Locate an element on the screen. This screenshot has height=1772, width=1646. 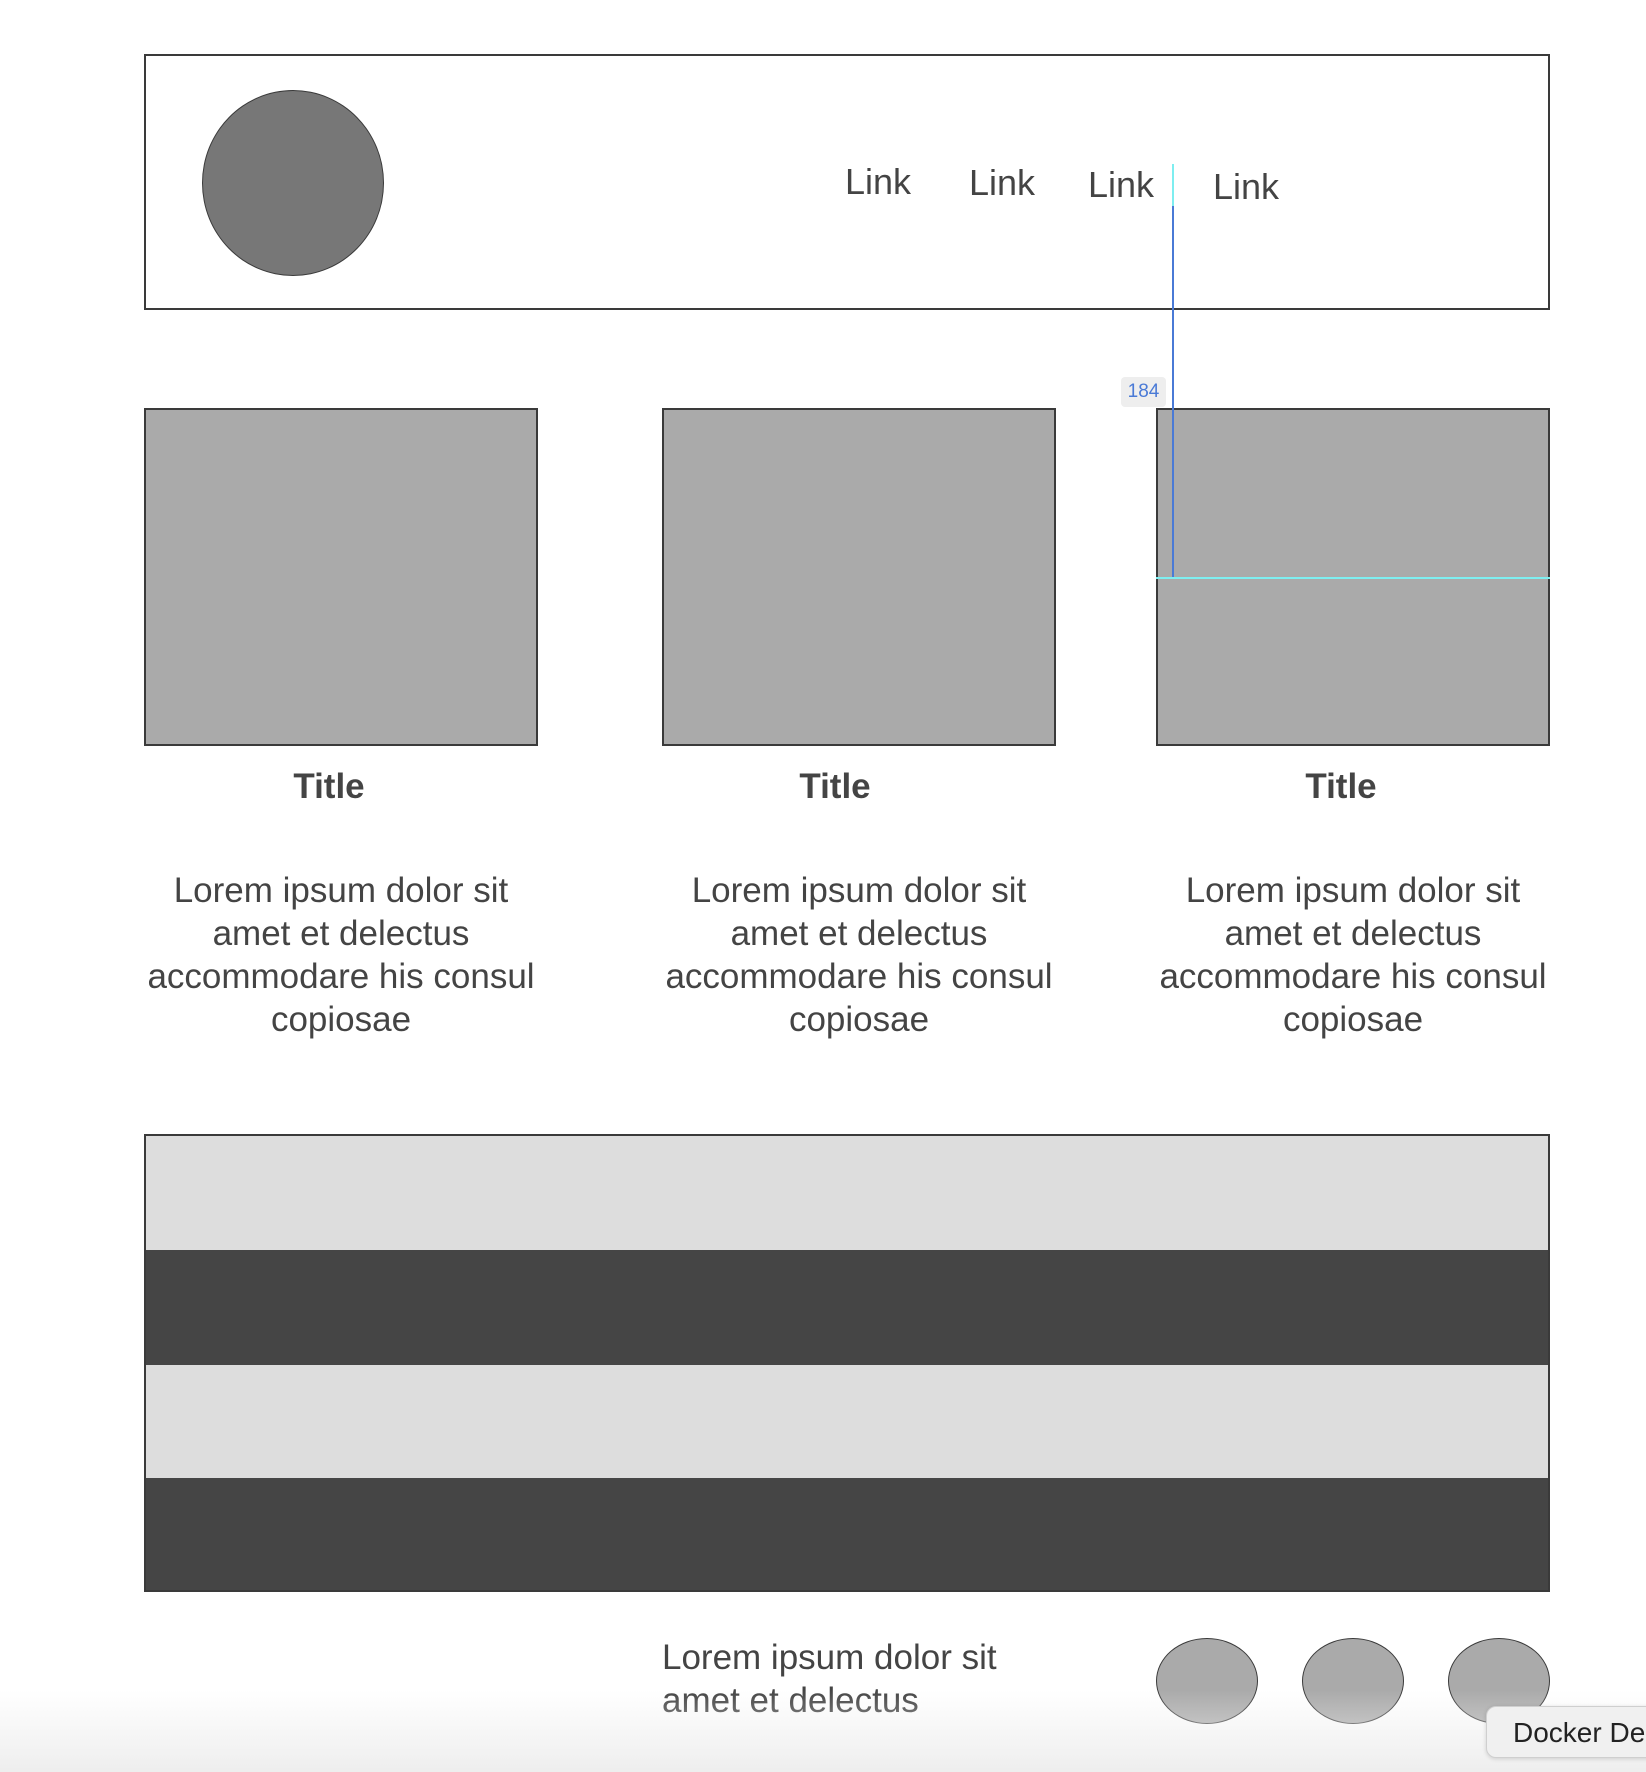
card-title-1: Title is located at coordinates (329, 786).